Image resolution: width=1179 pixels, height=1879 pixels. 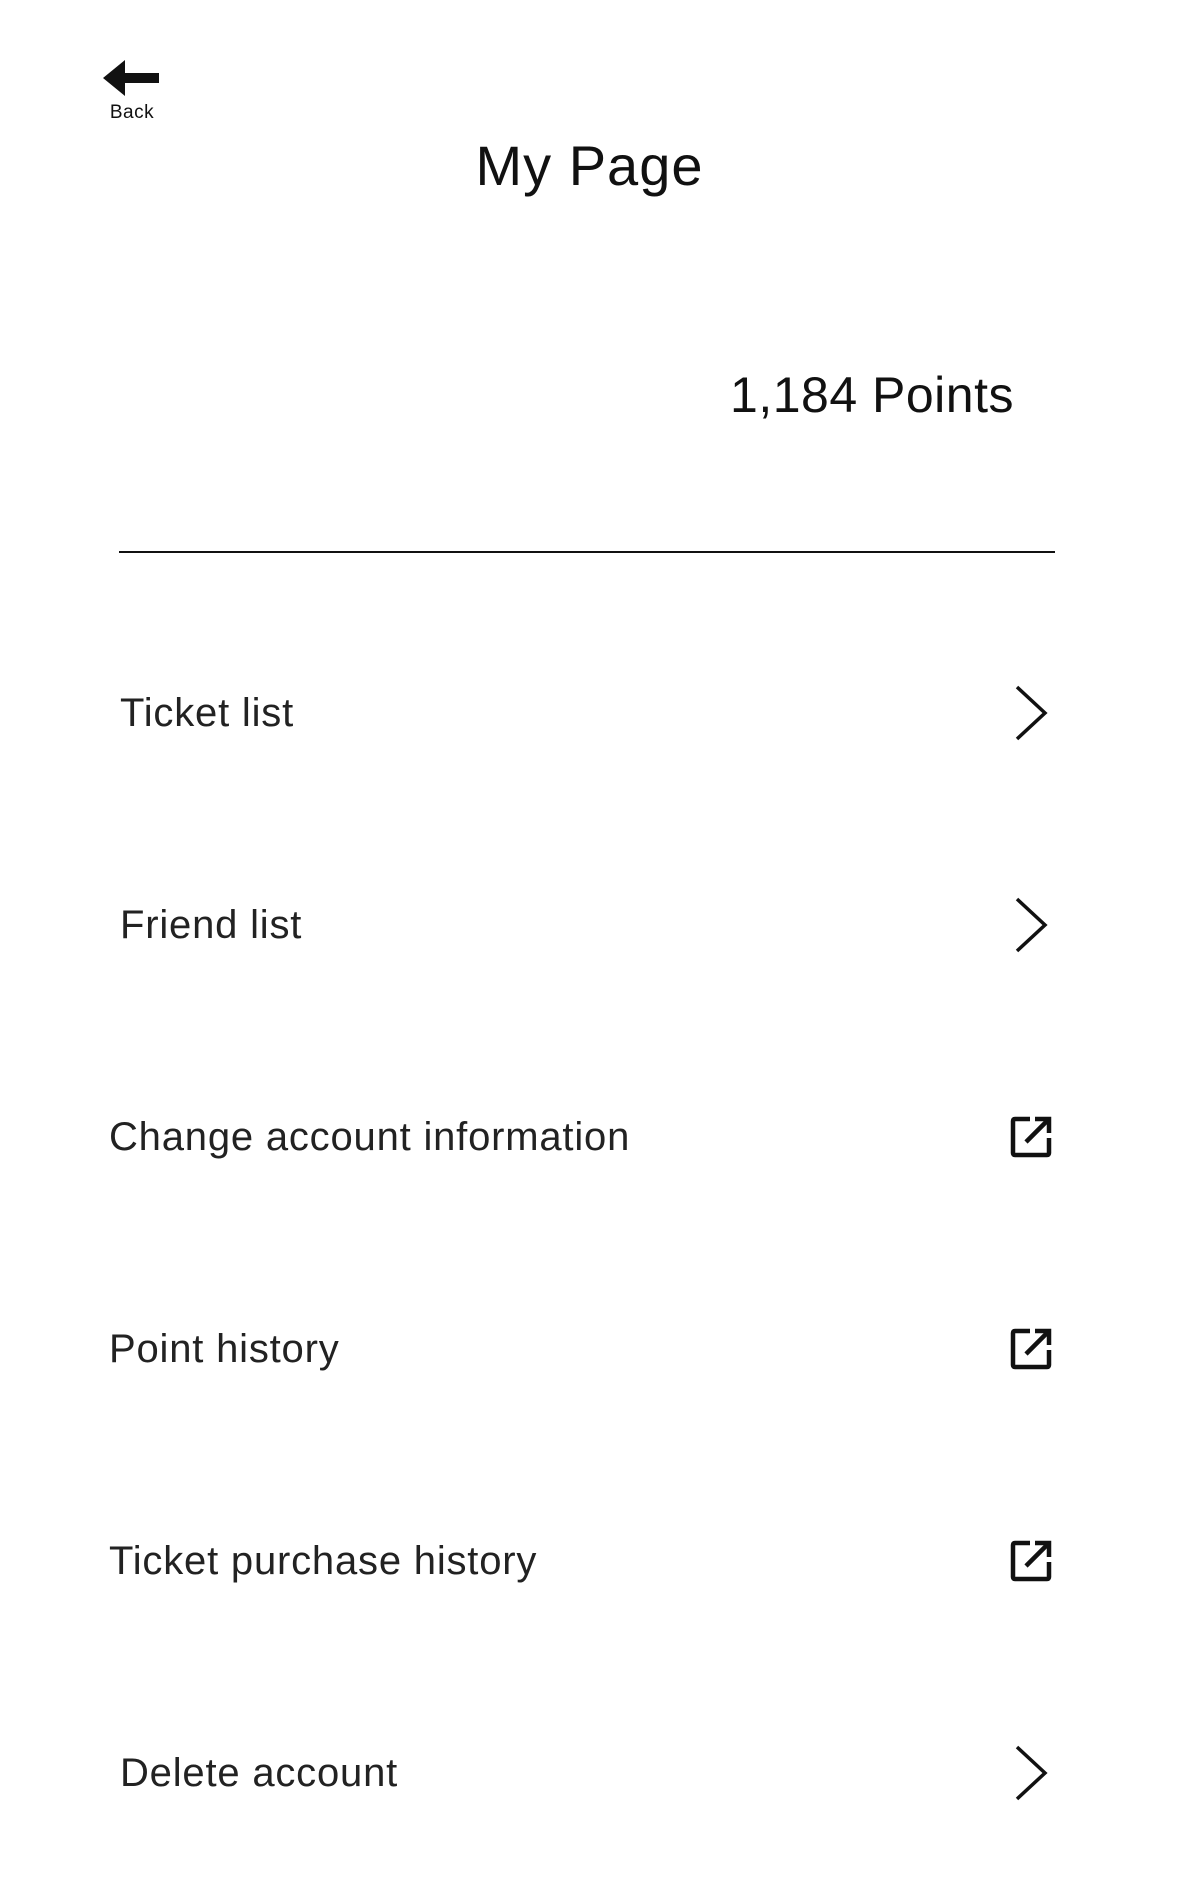 I want to click on menu-item-label: Delete account, so click(x=259, y=1773).